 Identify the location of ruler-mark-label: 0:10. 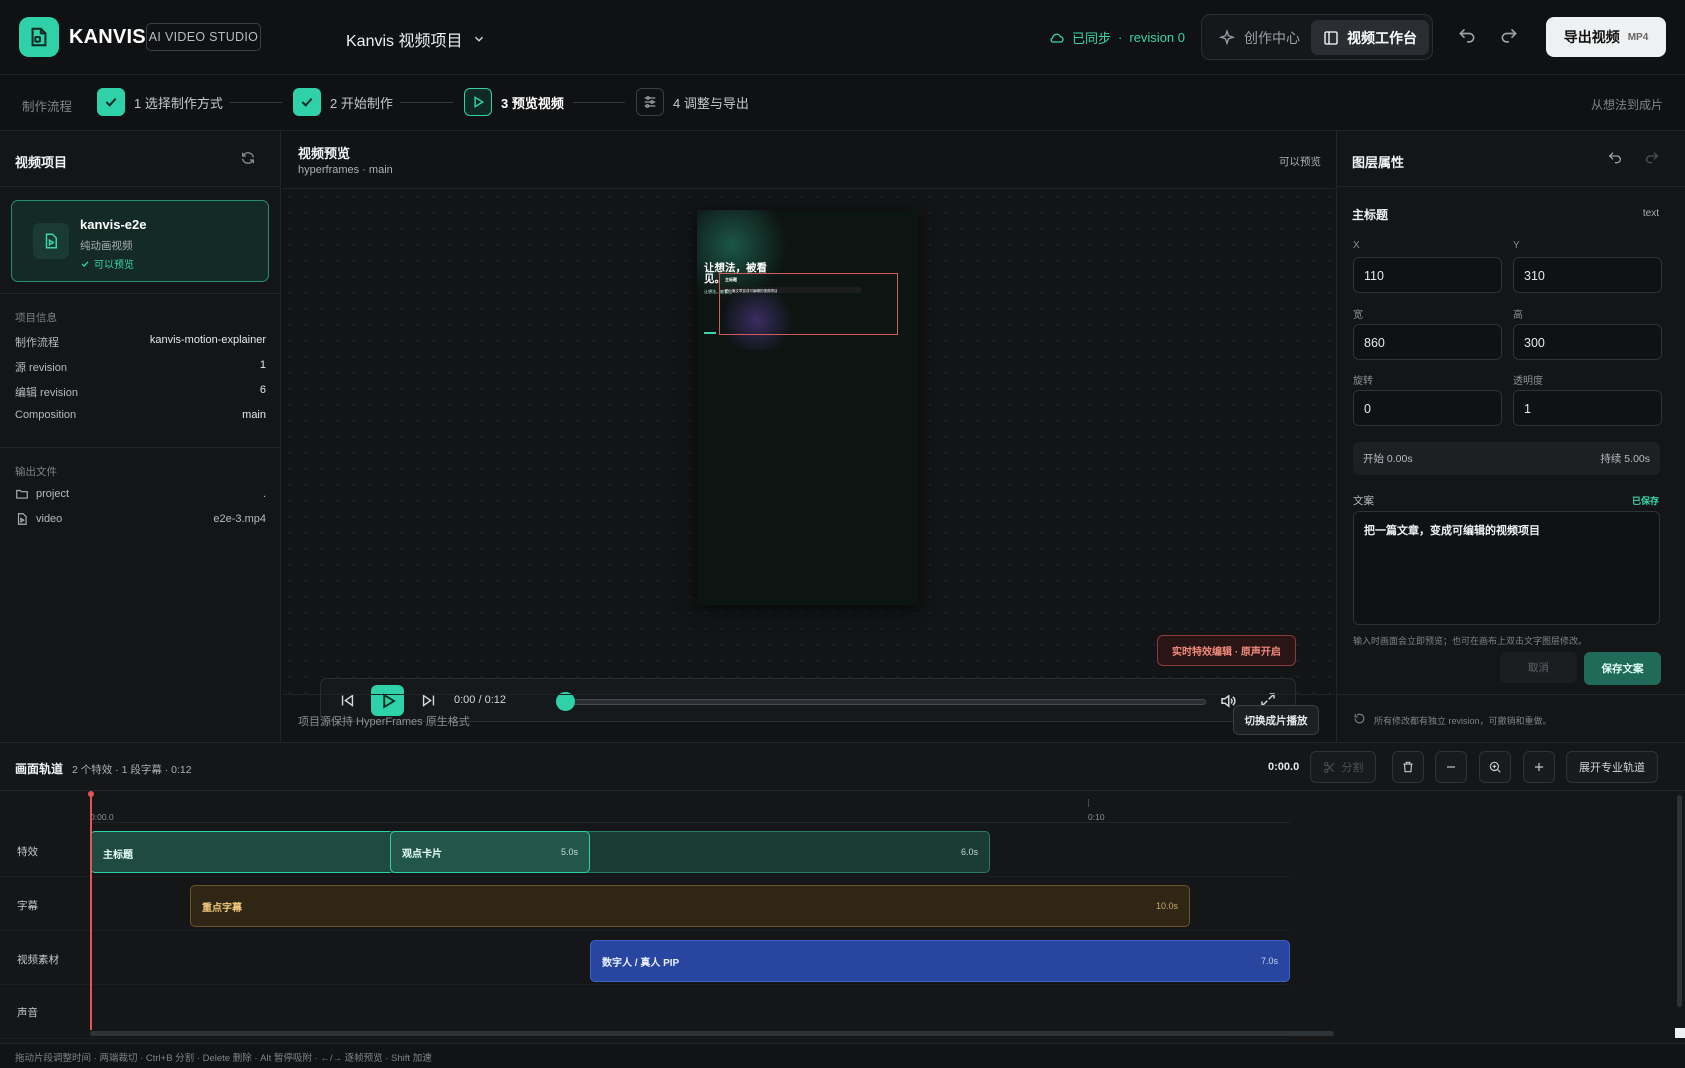
(1096, 817).